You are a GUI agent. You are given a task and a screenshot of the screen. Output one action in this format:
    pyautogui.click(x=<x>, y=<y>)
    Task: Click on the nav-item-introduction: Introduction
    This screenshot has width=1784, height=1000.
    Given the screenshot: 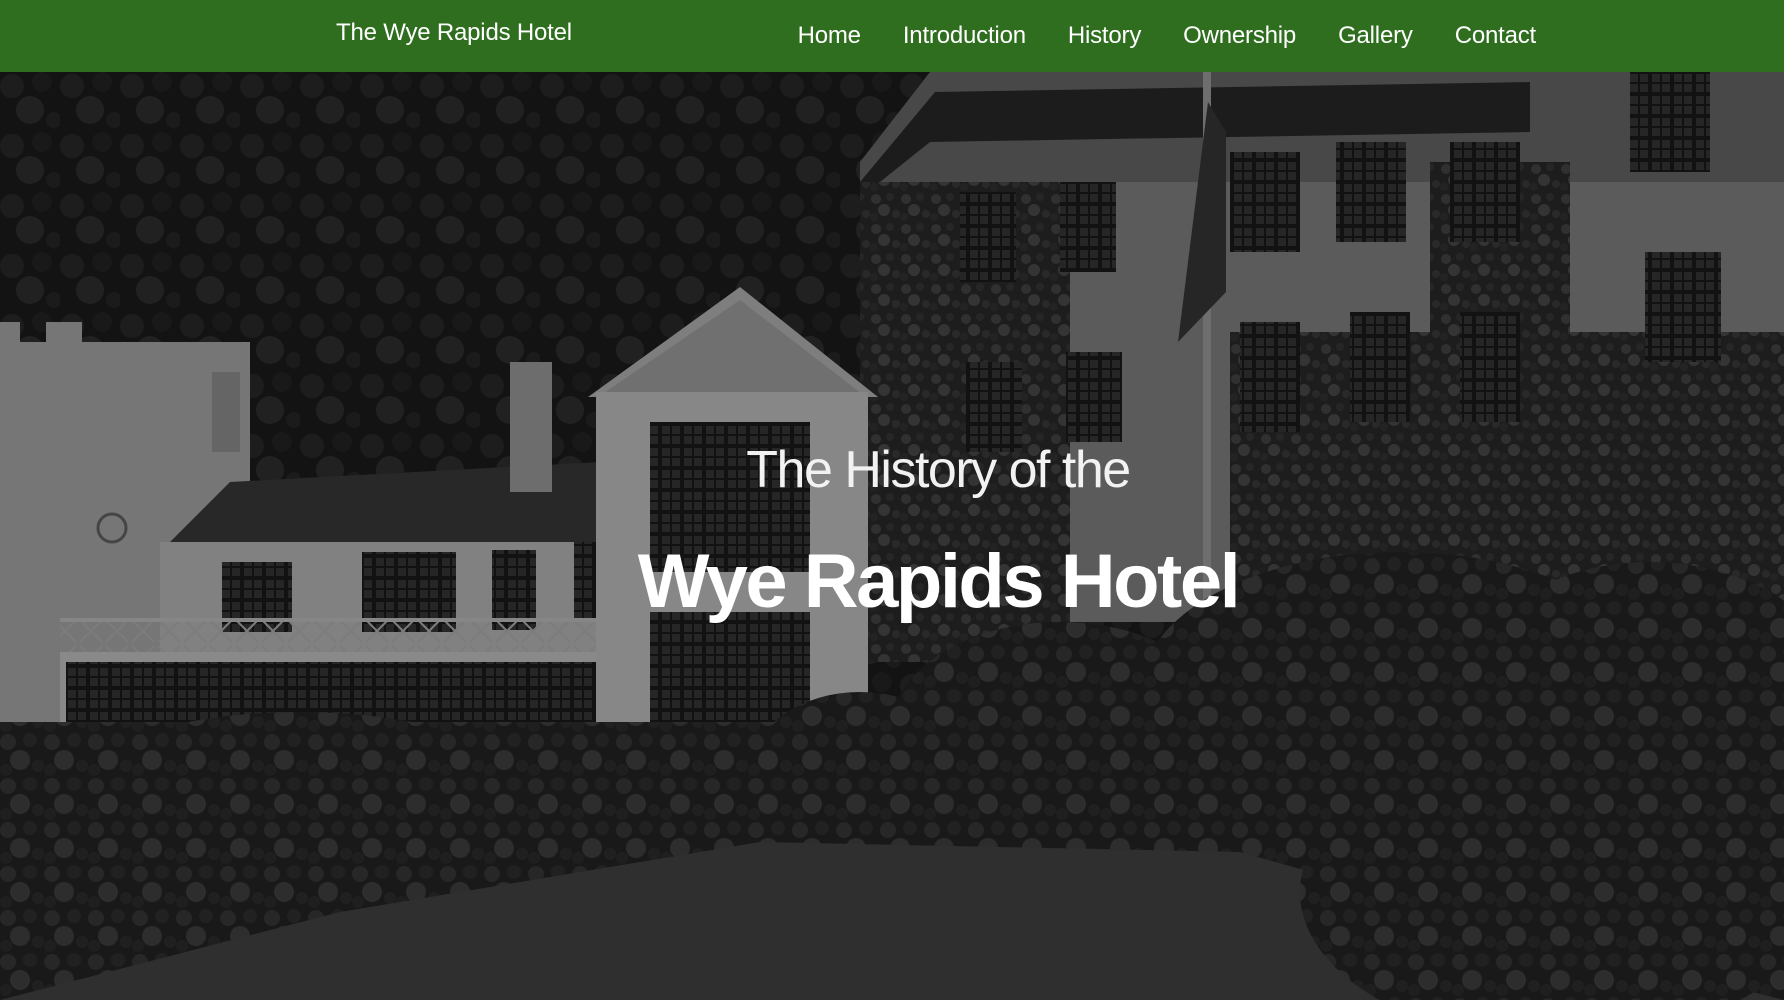 What is the action you would take?
    pyautogui.click(x=964, y=36)
    